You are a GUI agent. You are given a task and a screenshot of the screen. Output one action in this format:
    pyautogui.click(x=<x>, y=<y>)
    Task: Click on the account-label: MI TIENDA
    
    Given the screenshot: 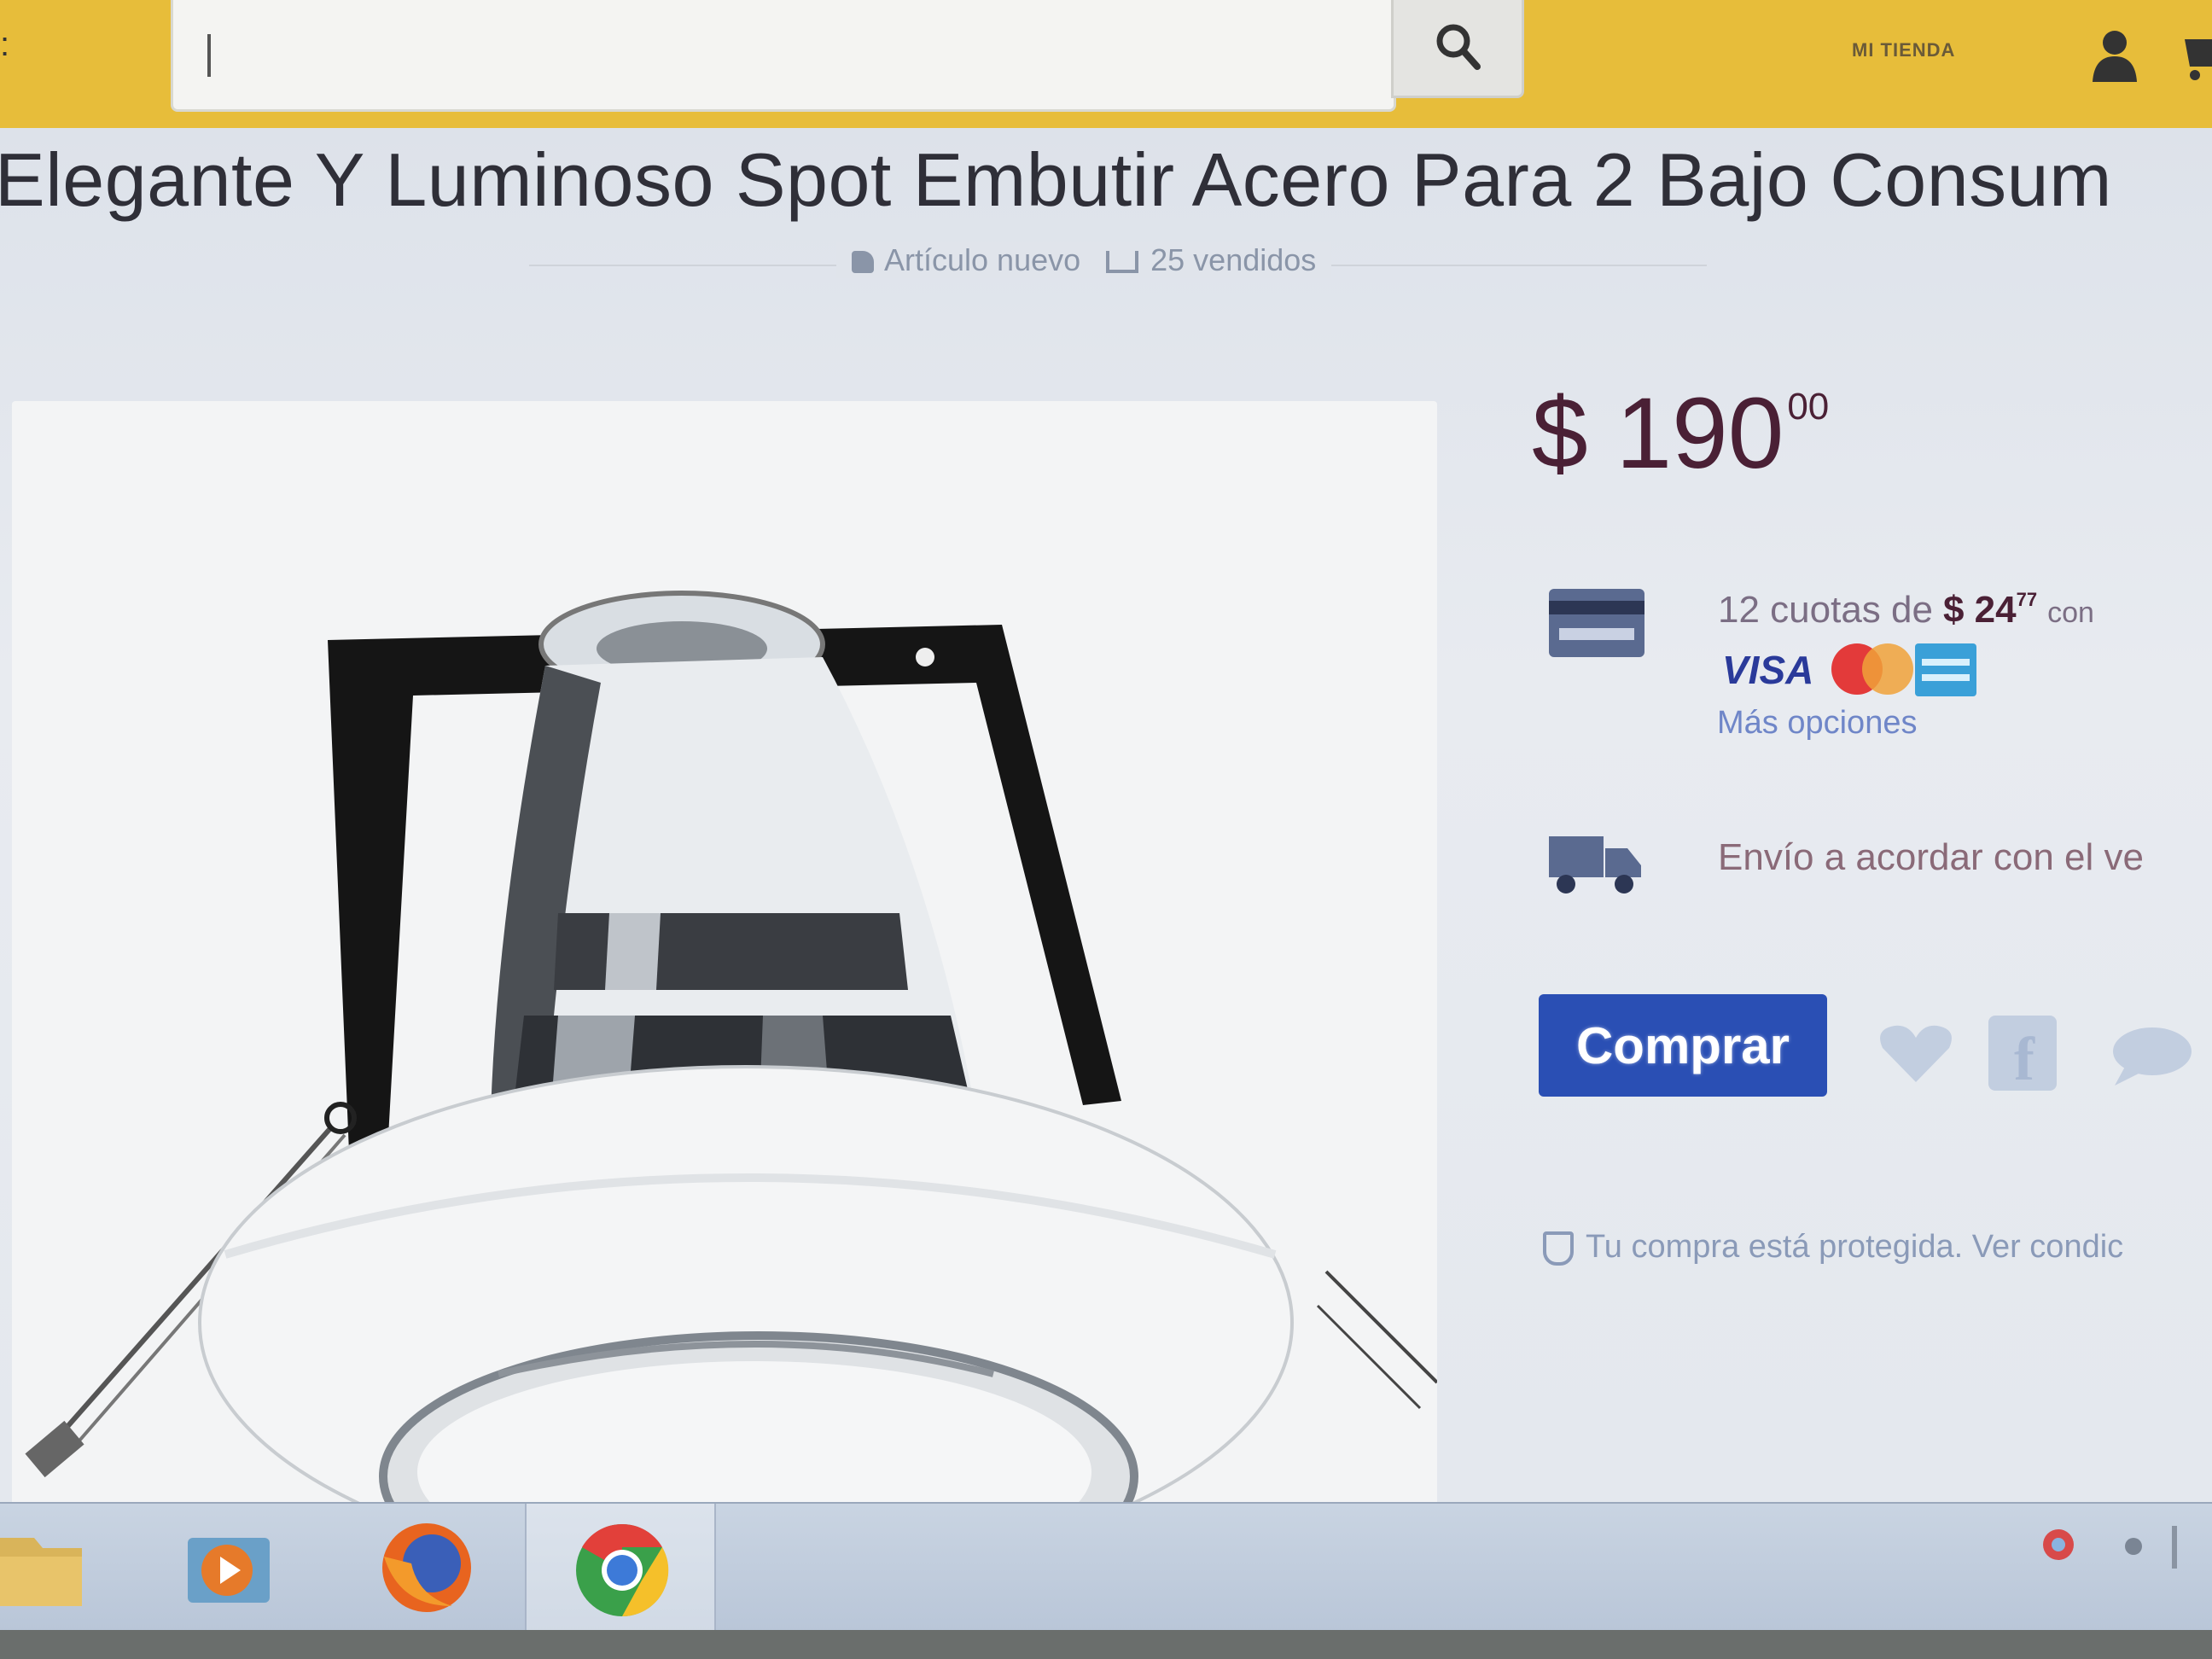 What is the action you would take?
    pyautogui.click(x=1903, y=50)
    